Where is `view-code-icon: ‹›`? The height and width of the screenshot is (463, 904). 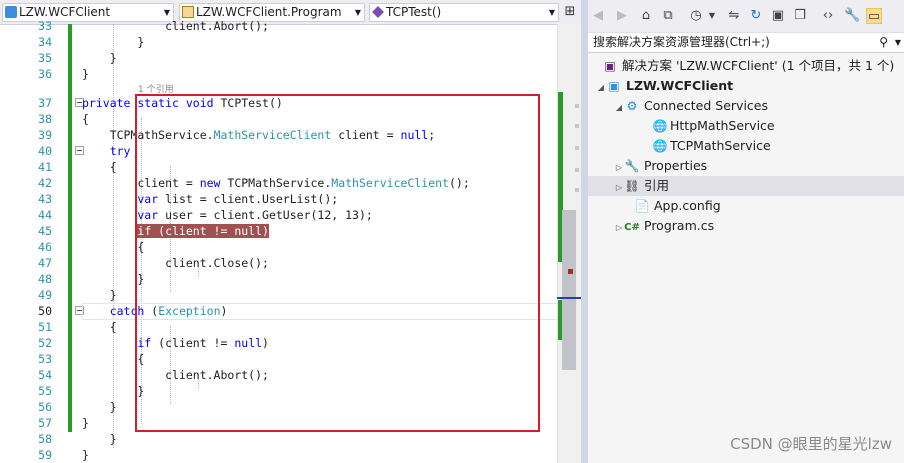
view-code-icon: ‹› is located at coordinates (828, 16).